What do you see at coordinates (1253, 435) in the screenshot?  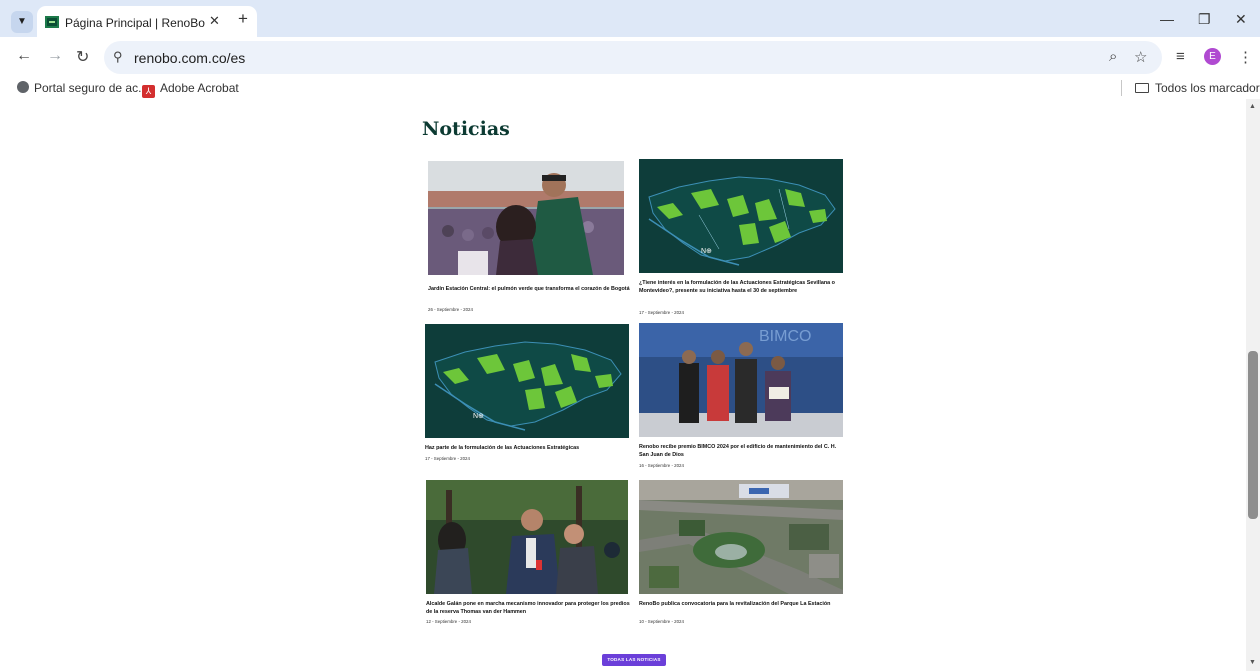 I see `scrollbar-thumb` at bounding box center [1253, 435].